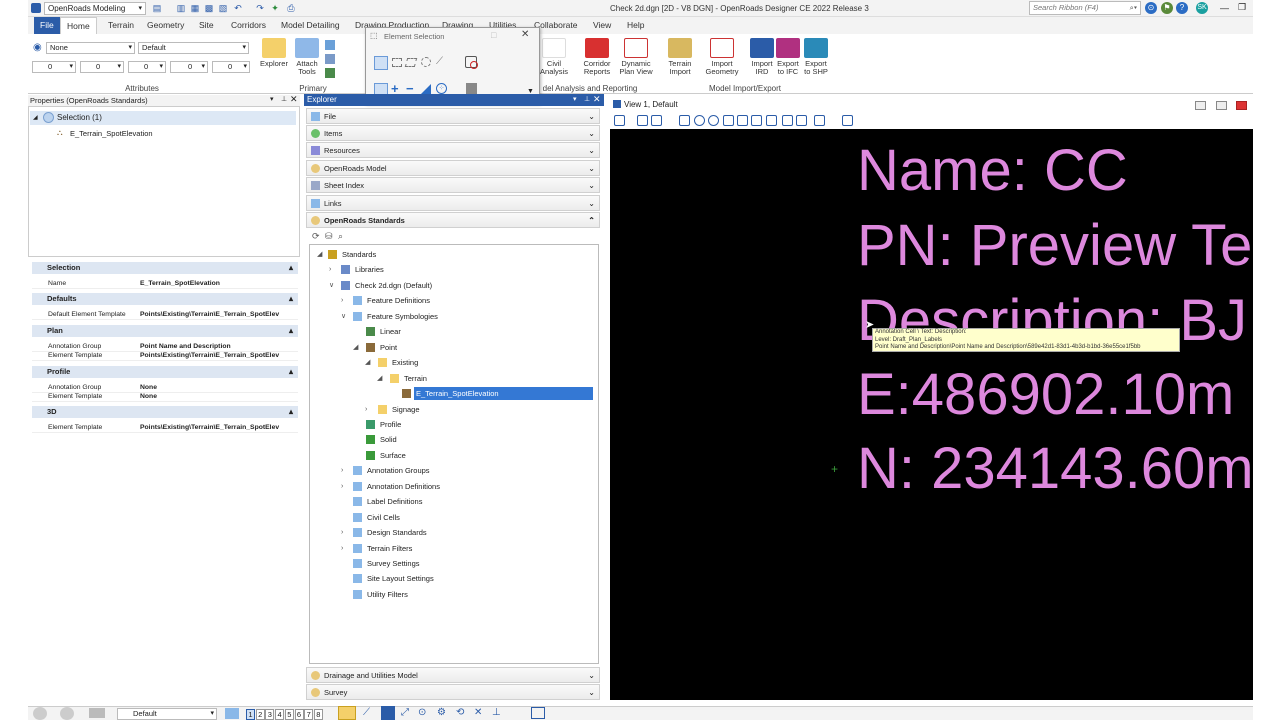  I want to click on print-icon: ▧, so click(223, 8).